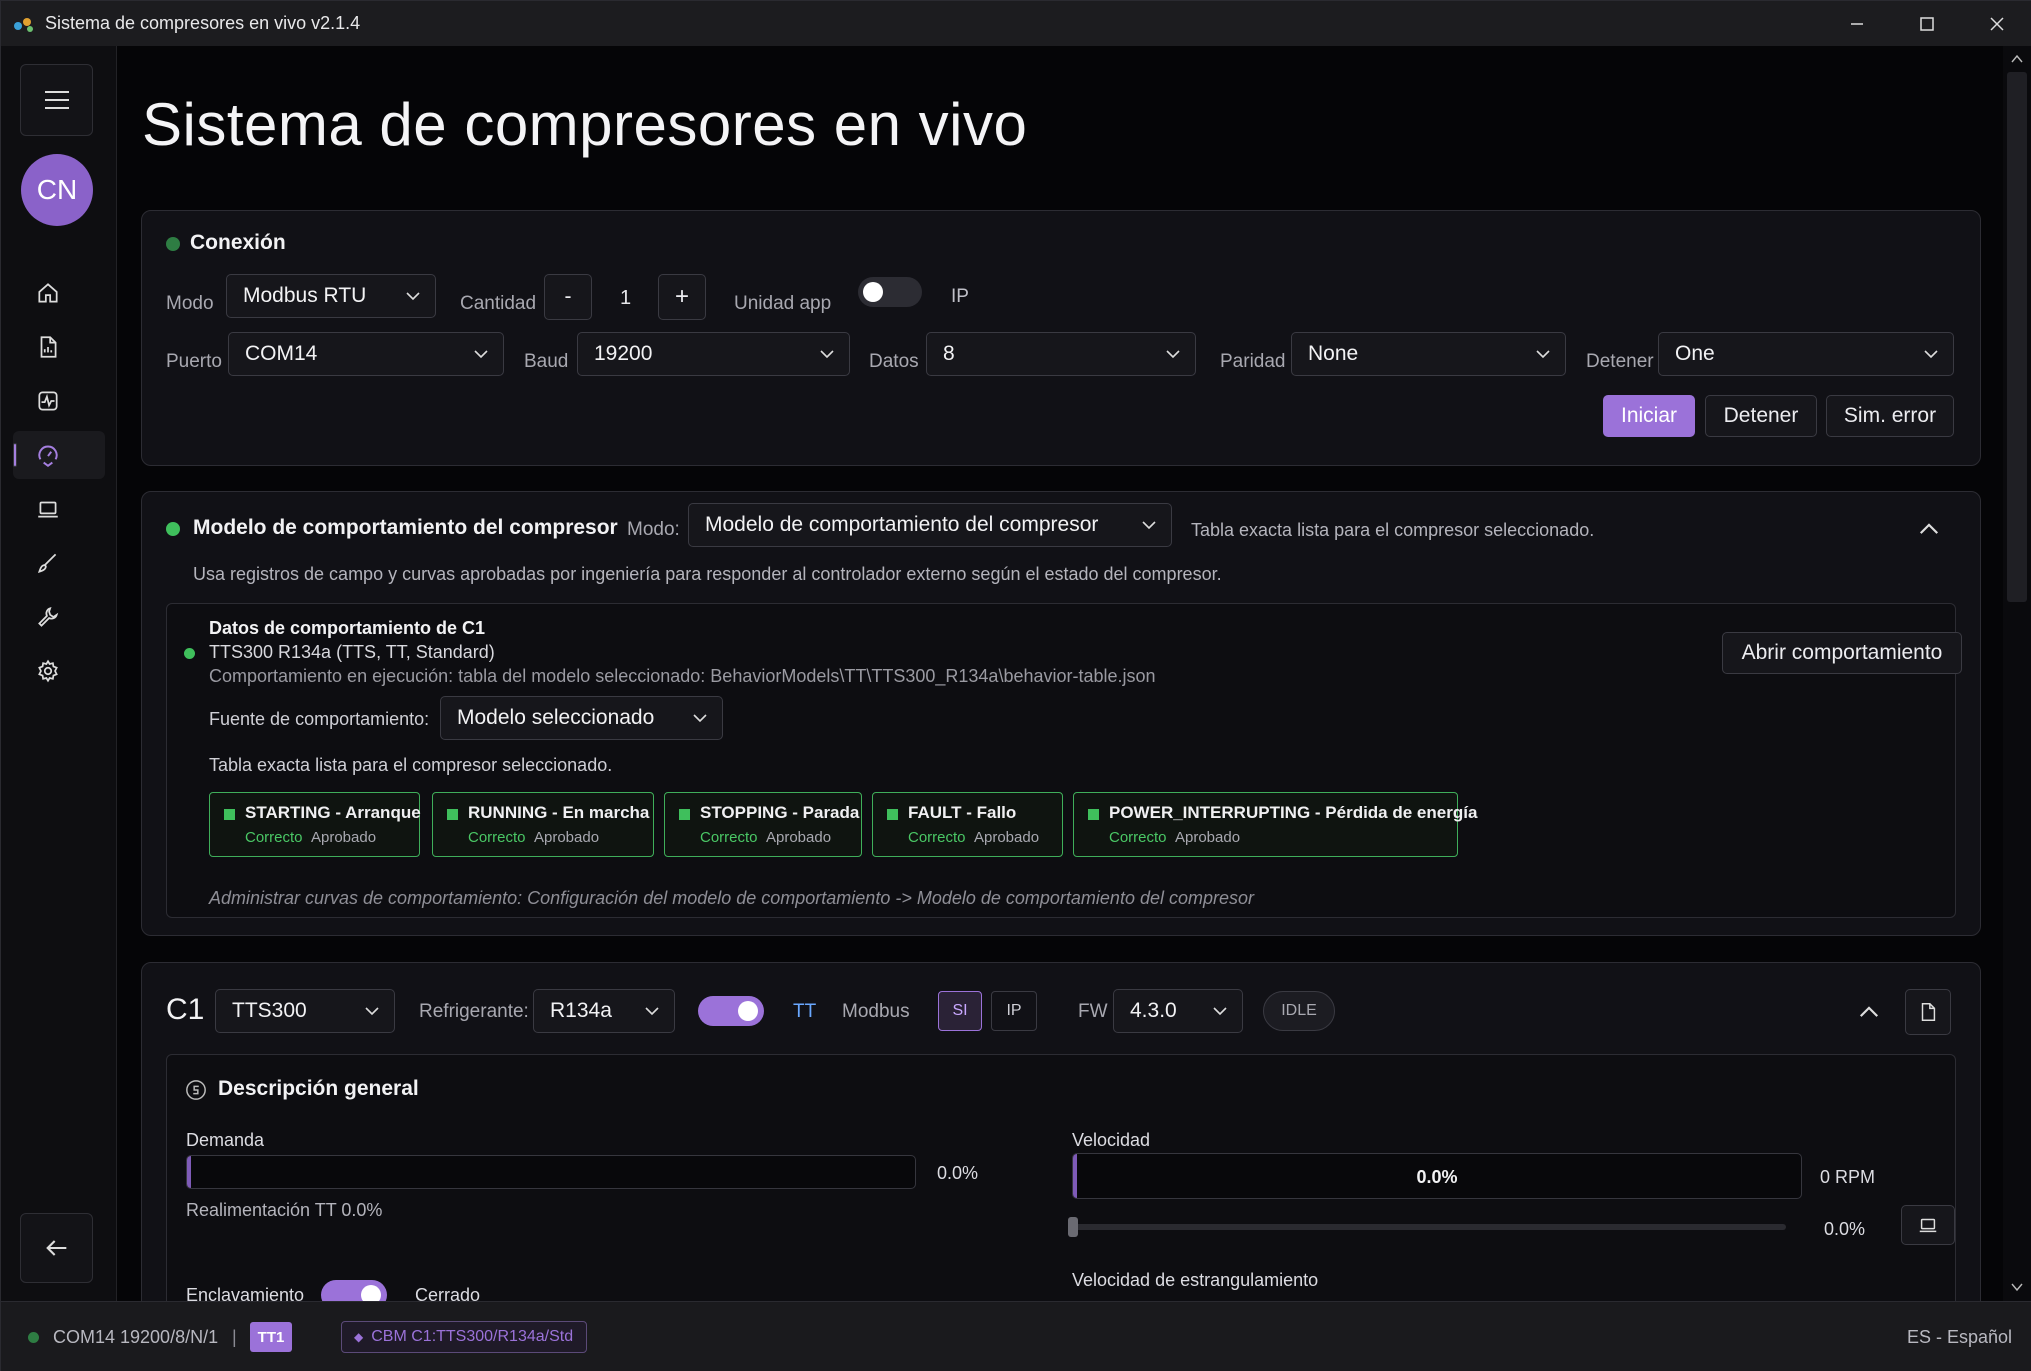 The height and width of the screenshot is (1371, 2031). Describe the element at coordinates (2017, 1287) in the screenshot. I see `scroll-down-icon` at that location.